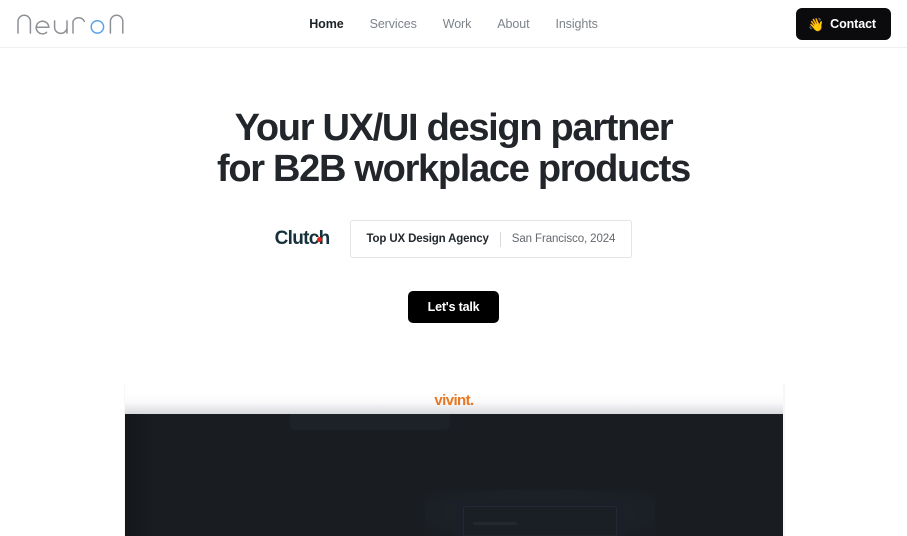 The width and height of the screenshot is (907, 536). I want to click on nav-item-home: Home, so click(326, 24).